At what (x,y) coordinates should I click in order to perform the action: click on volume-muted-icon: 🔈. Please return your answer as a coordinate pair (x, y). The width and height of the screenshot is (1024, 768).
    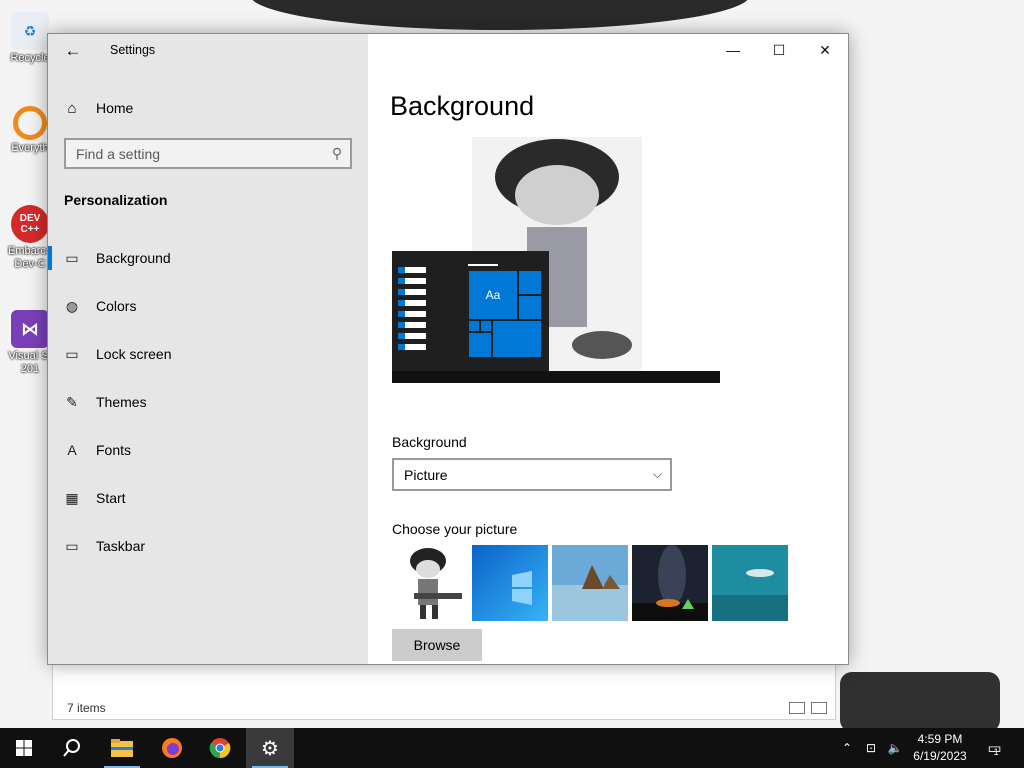
    Looking at the image, I should click on (895, 748).